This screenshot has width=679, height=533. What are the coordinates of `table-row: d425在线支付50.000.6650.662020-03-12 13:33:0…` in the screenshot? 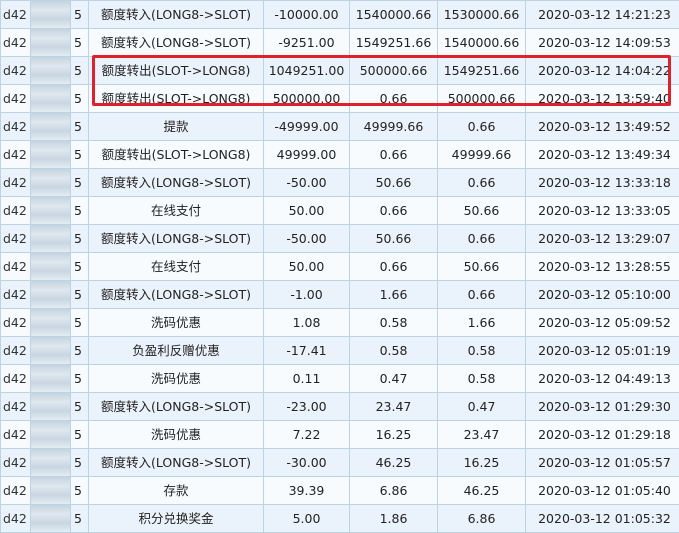 It's located at (340, 211).